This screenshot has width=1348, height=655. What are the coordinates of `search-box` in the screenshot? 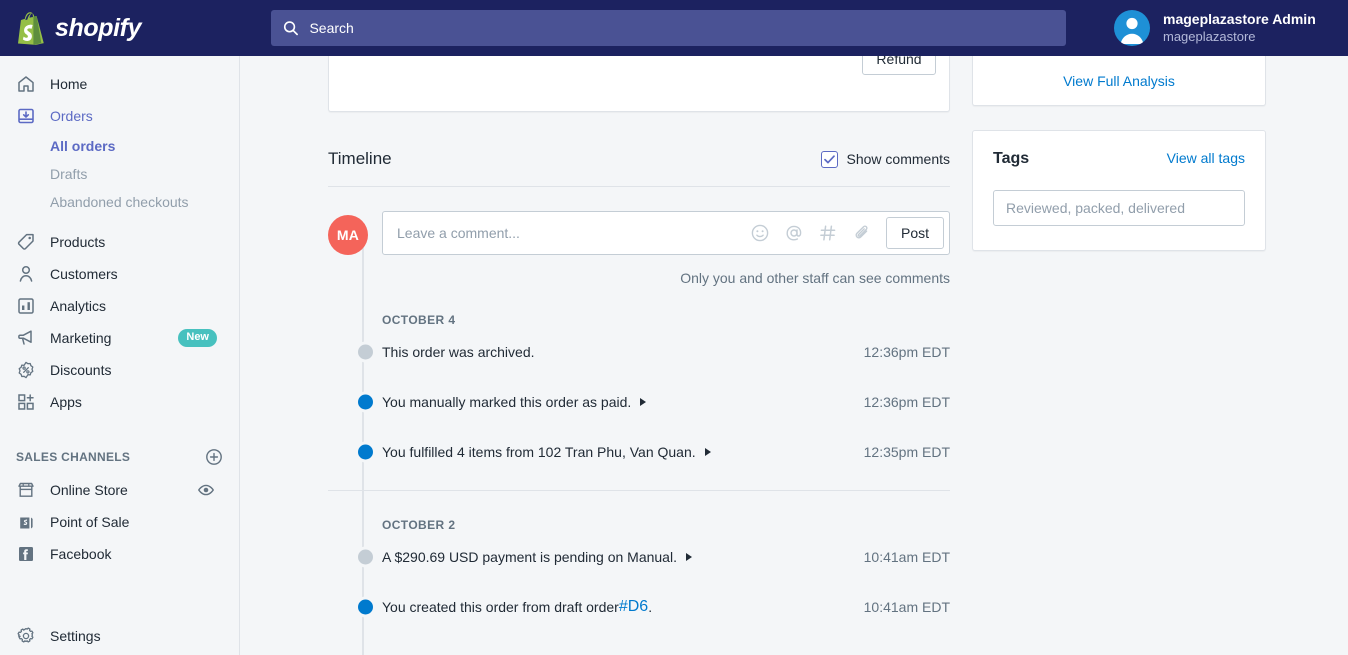 It's located at (668, 28).